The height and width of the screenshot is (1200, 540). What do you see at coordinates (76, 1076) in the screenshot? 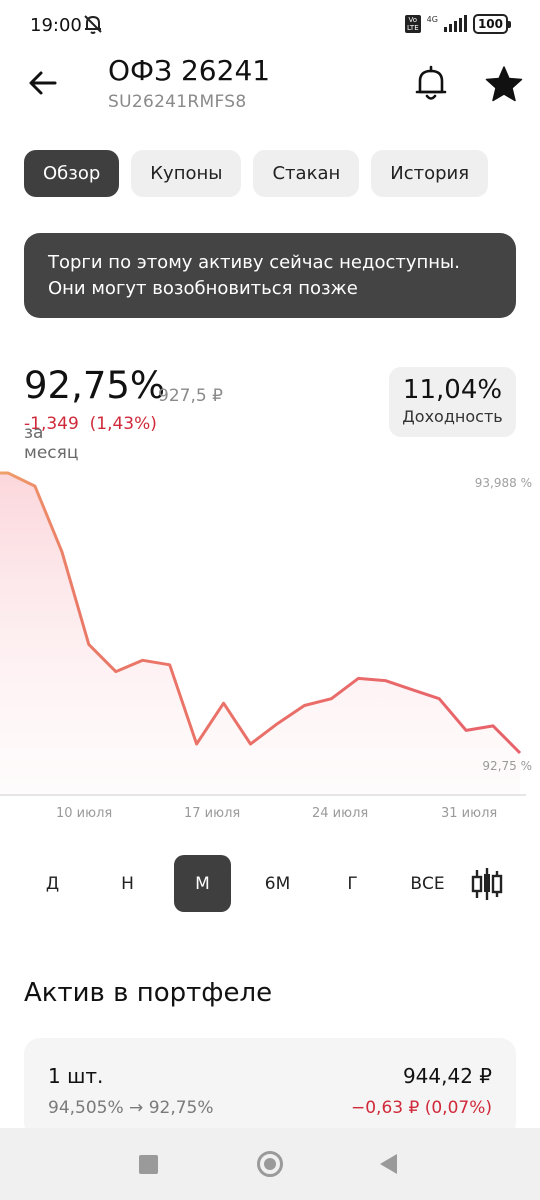
I see `position-quantity: 1 шт.` at bounding box center [76, 1076].